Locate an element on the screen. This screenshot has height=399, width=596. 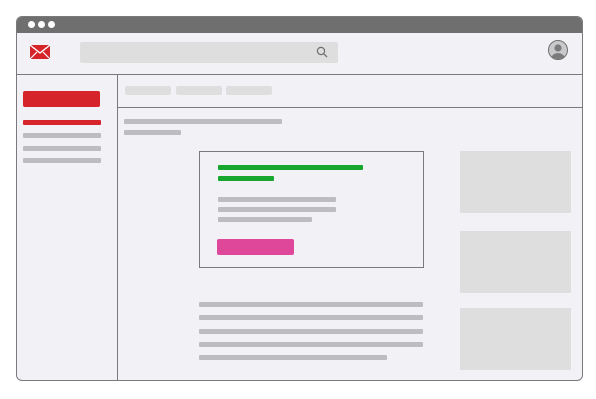
app-header is located at coordinates (299, 54).